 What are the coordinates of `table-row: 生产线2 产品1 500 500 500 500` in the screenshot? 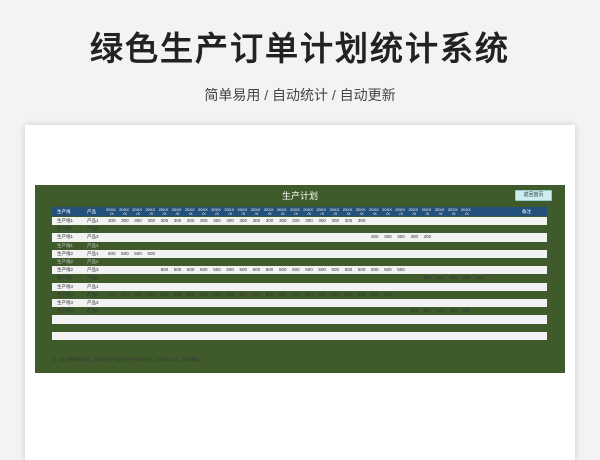 It's located at (299, 253).